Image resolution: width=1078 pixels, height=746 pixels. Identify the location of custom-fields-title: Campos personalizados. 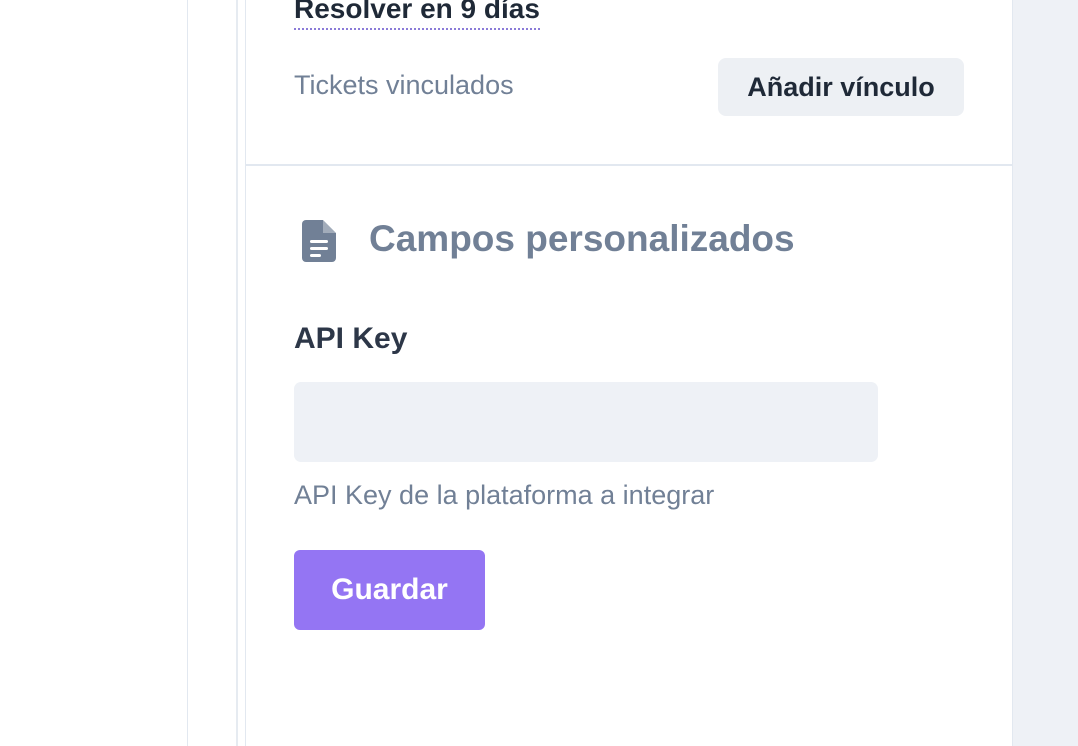
(582, 238).